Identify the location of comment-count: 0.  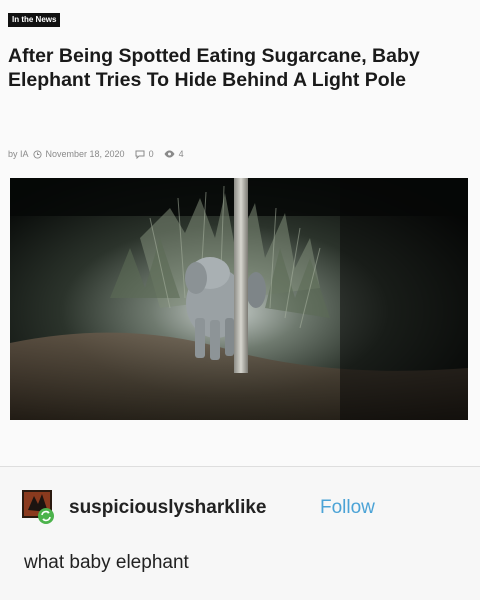
(151, 154).